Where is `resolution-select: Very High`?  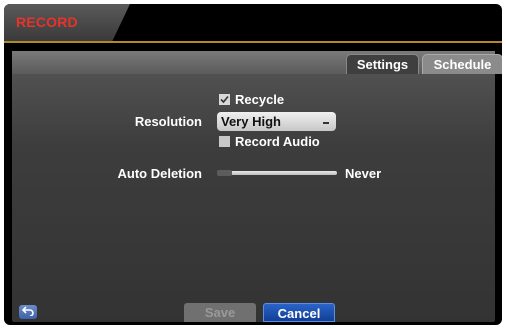 resolution-select: Very High is located at coordinates (276, 121).